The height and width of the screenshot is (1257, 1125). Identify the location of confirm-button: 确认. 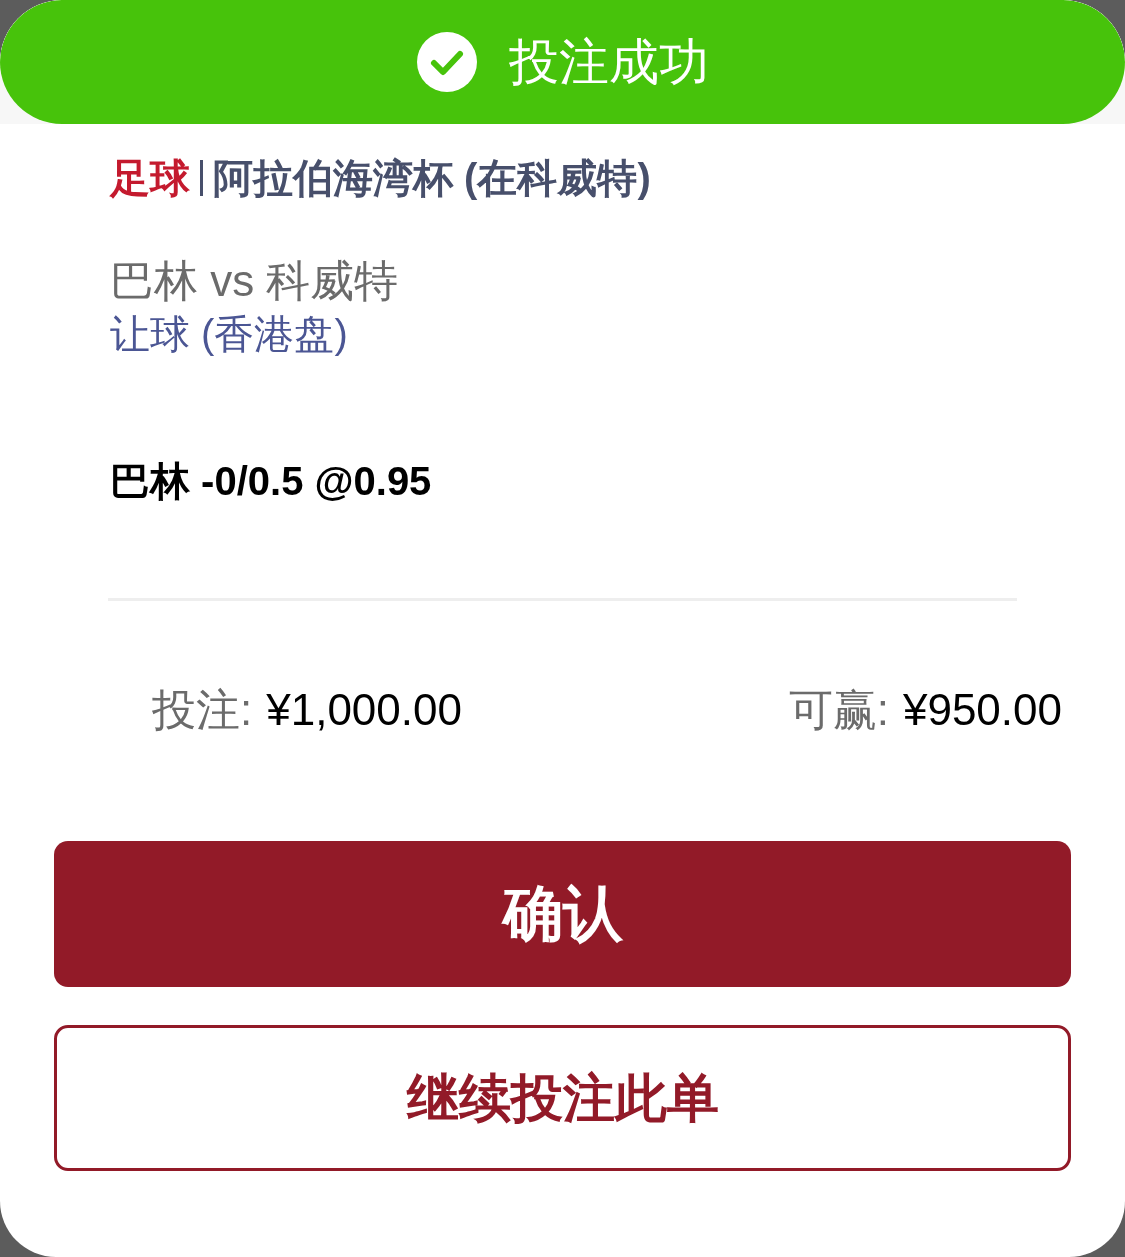
(562, 914).